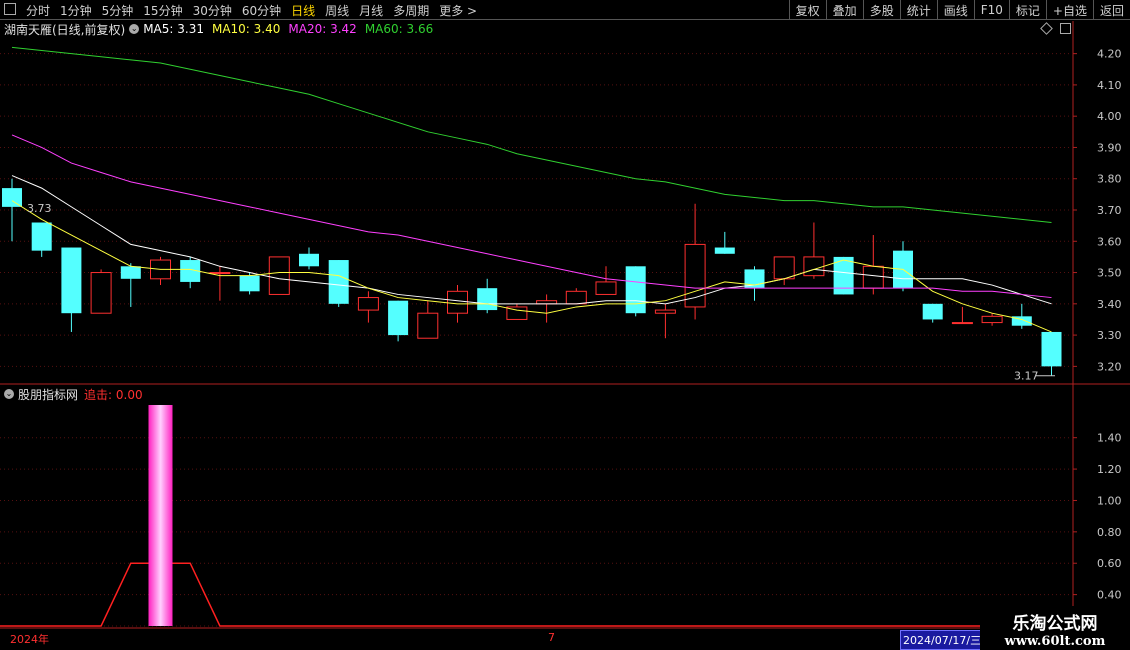 The width and height of the screenshot is (1130, 650). Describe the element at coordinates (29, 639) in the screenshot. I see `date-left: 2024年` at that location.